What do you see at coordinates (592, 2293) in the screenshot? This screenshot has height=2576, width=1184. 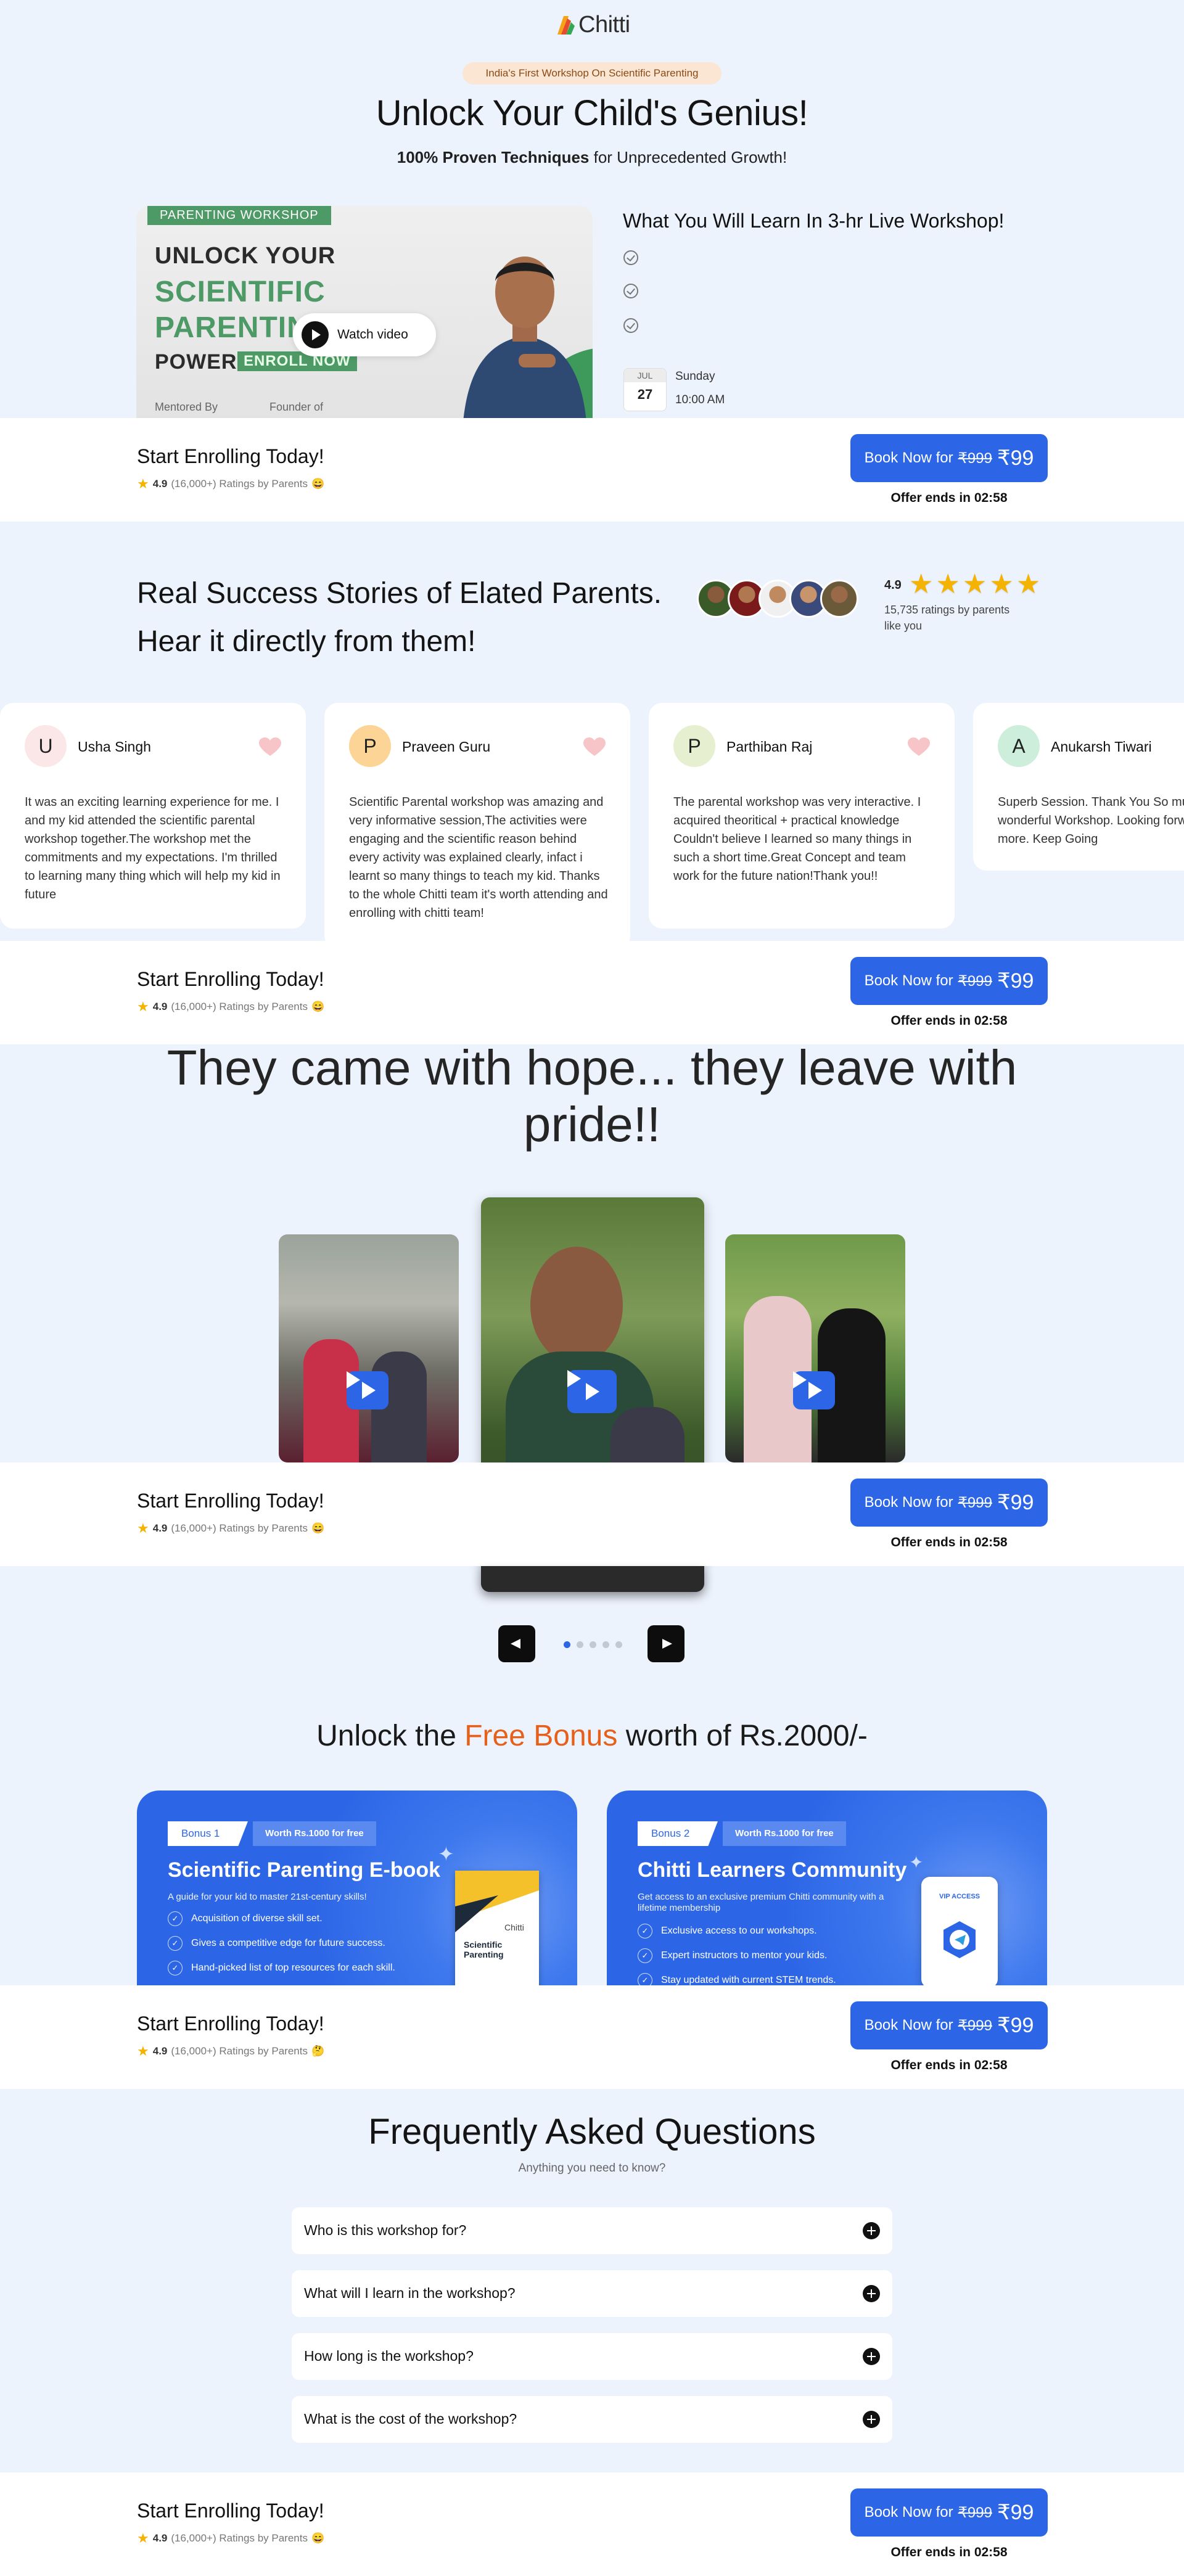 I see `faq-item: What will I learn in the workshop?` at bounding box center [592, 2293].